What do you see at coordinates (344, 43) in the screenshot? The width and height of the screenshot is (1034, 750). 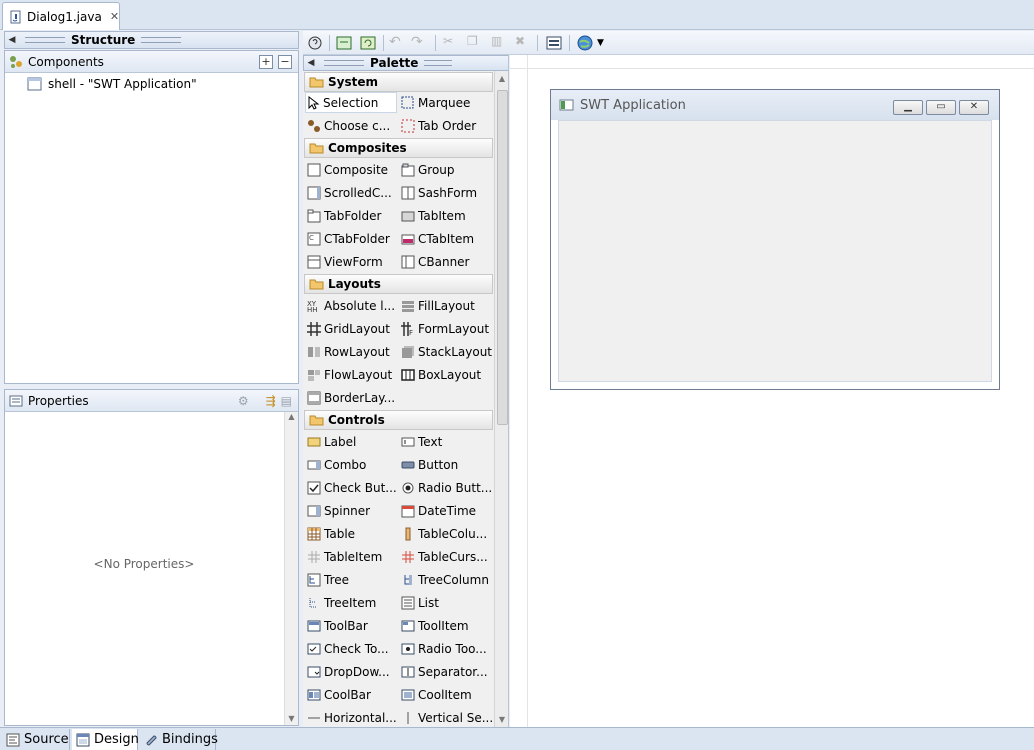 I see `externalize-strings-icon` at bounding box center [344, 43].